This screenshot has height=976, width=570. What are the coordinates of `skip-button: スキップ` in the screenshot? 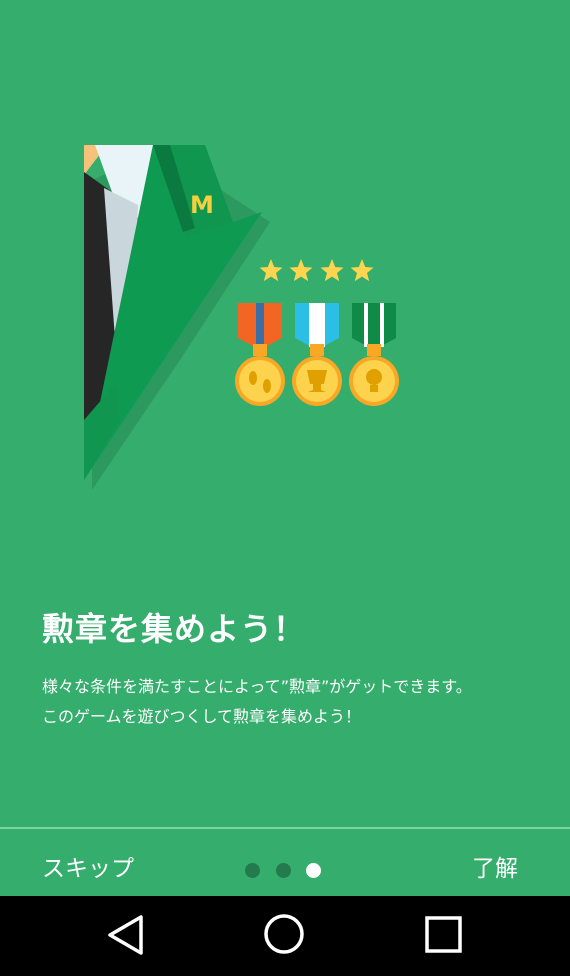 It's located at (88, 869).